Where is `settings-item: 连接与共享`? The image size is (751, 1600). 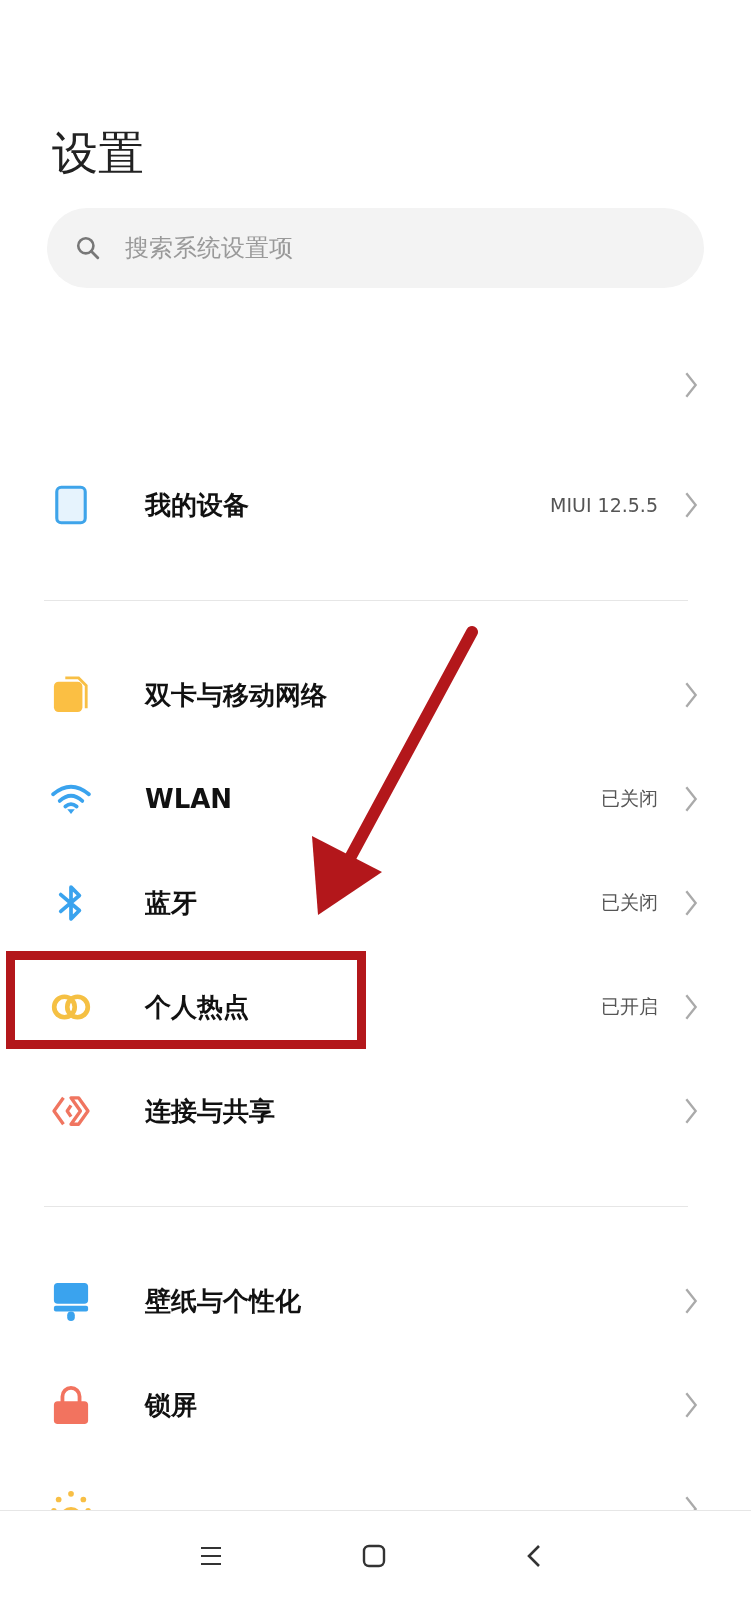 settings-item: 连接与共享 is located at coordinates (375, 1111).